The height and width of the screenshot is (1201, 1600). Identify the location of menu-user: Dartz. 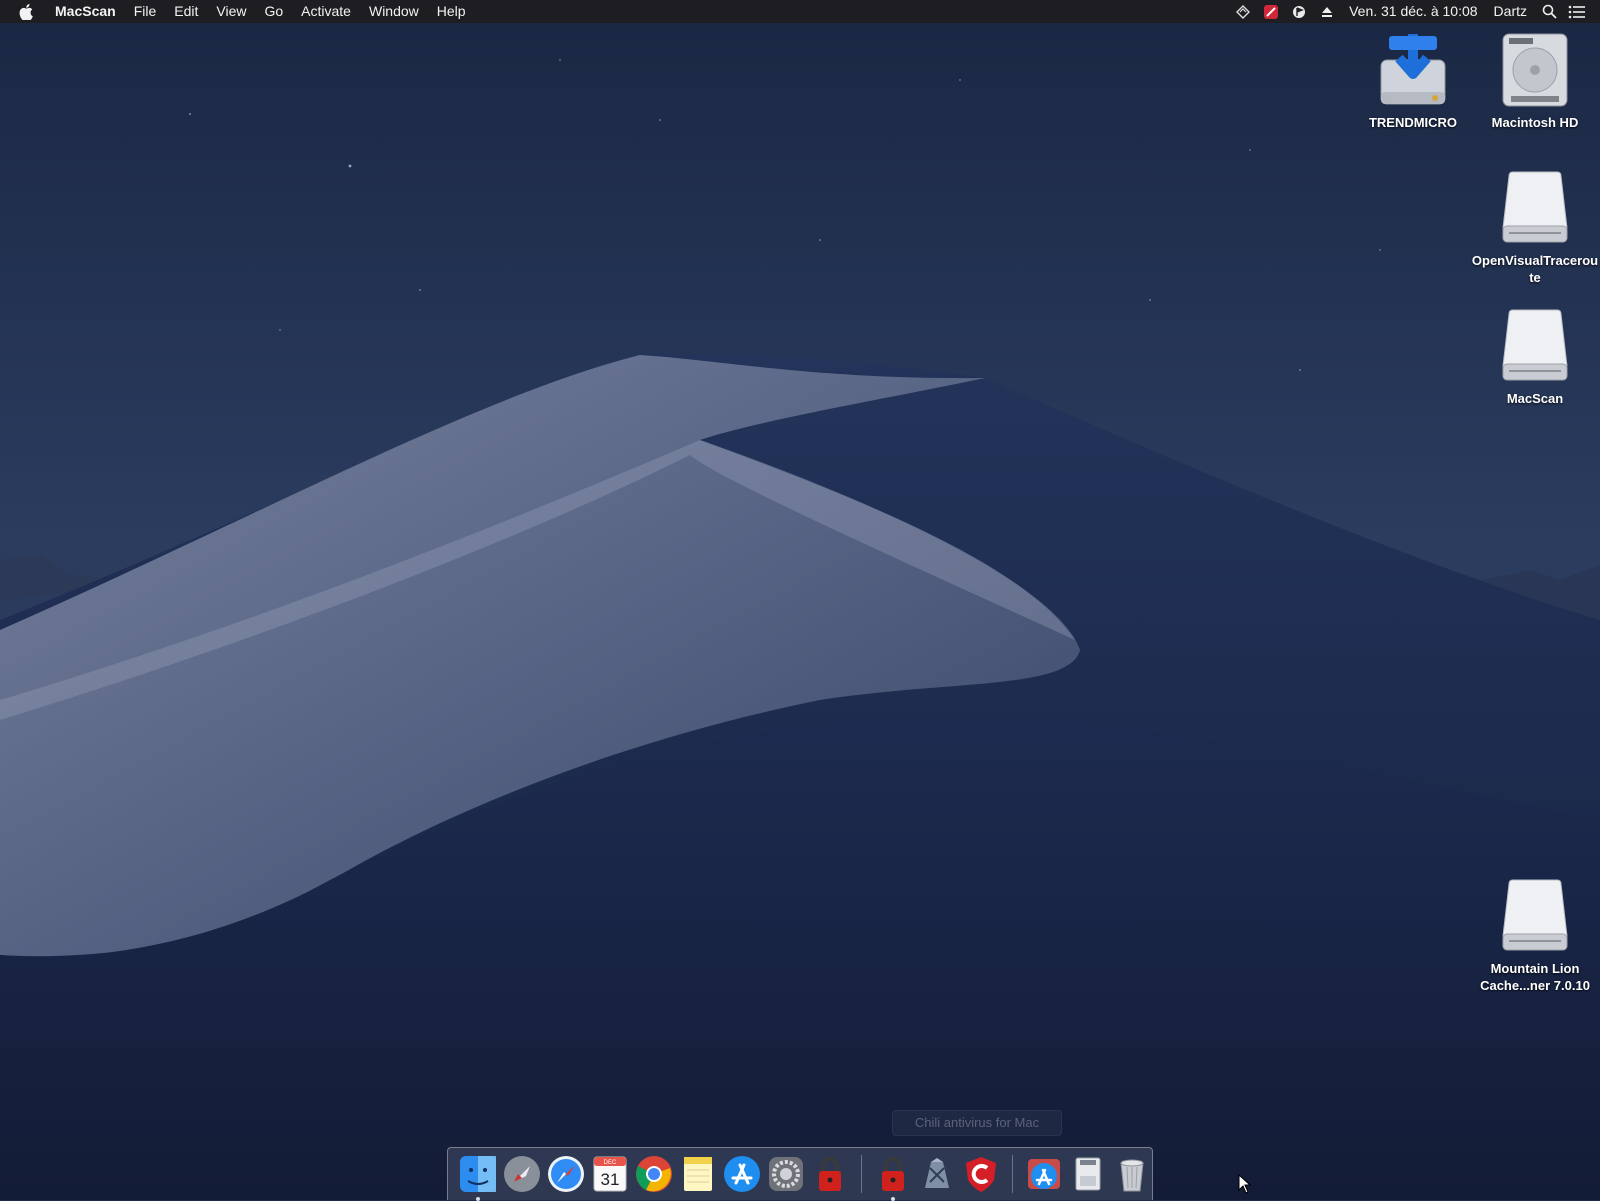
(1510, 11).